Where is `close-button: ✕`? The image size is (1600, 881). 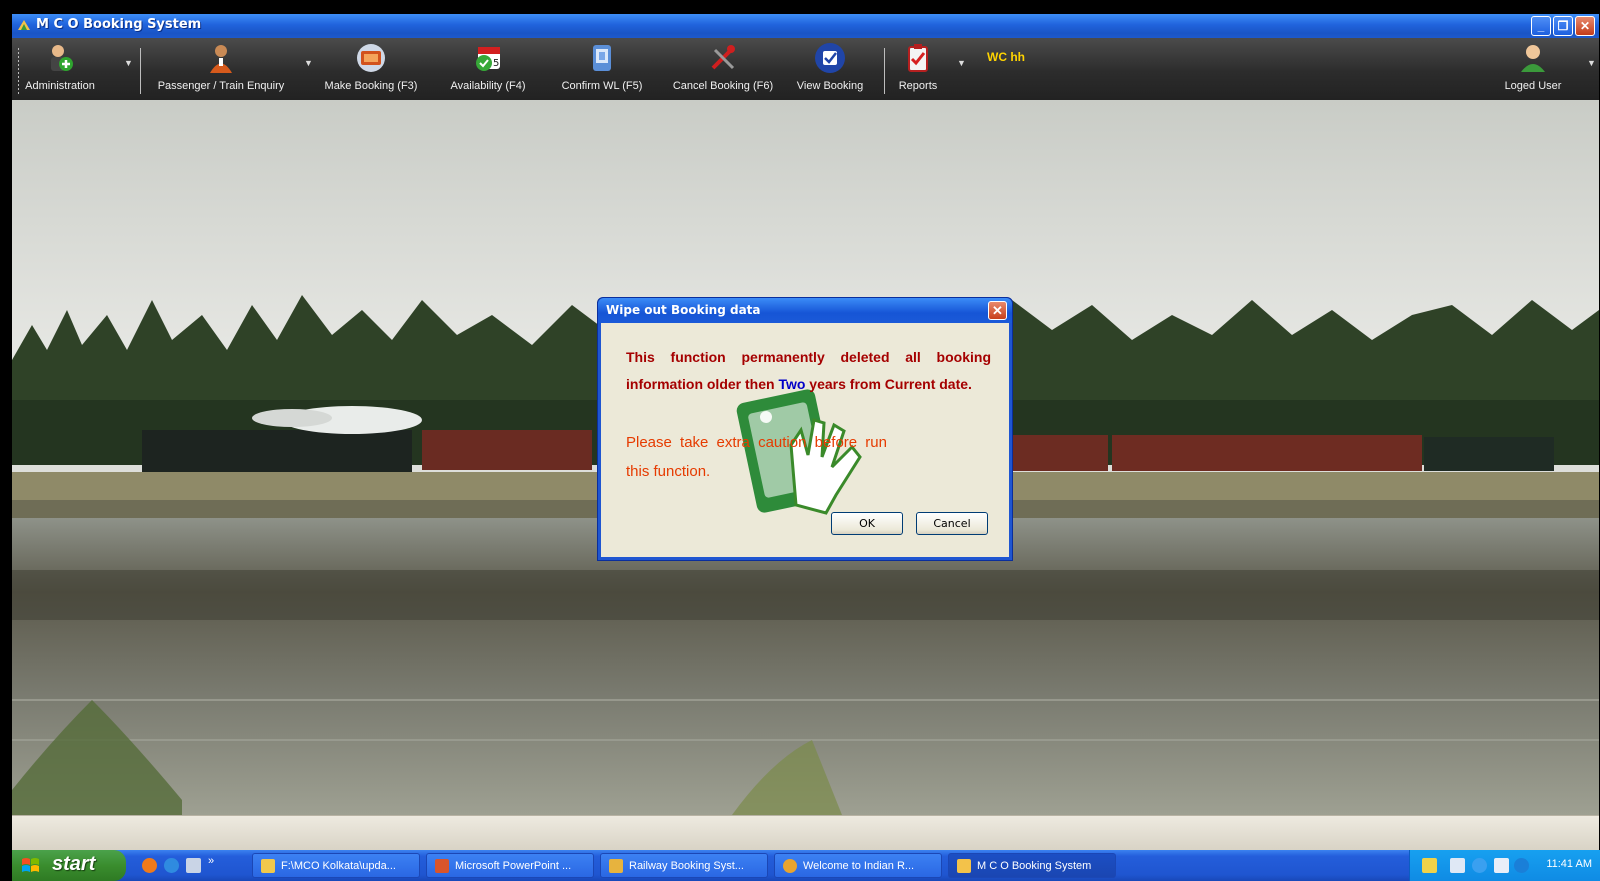 close-button: ✕ is located at coordinates (1585, 26).